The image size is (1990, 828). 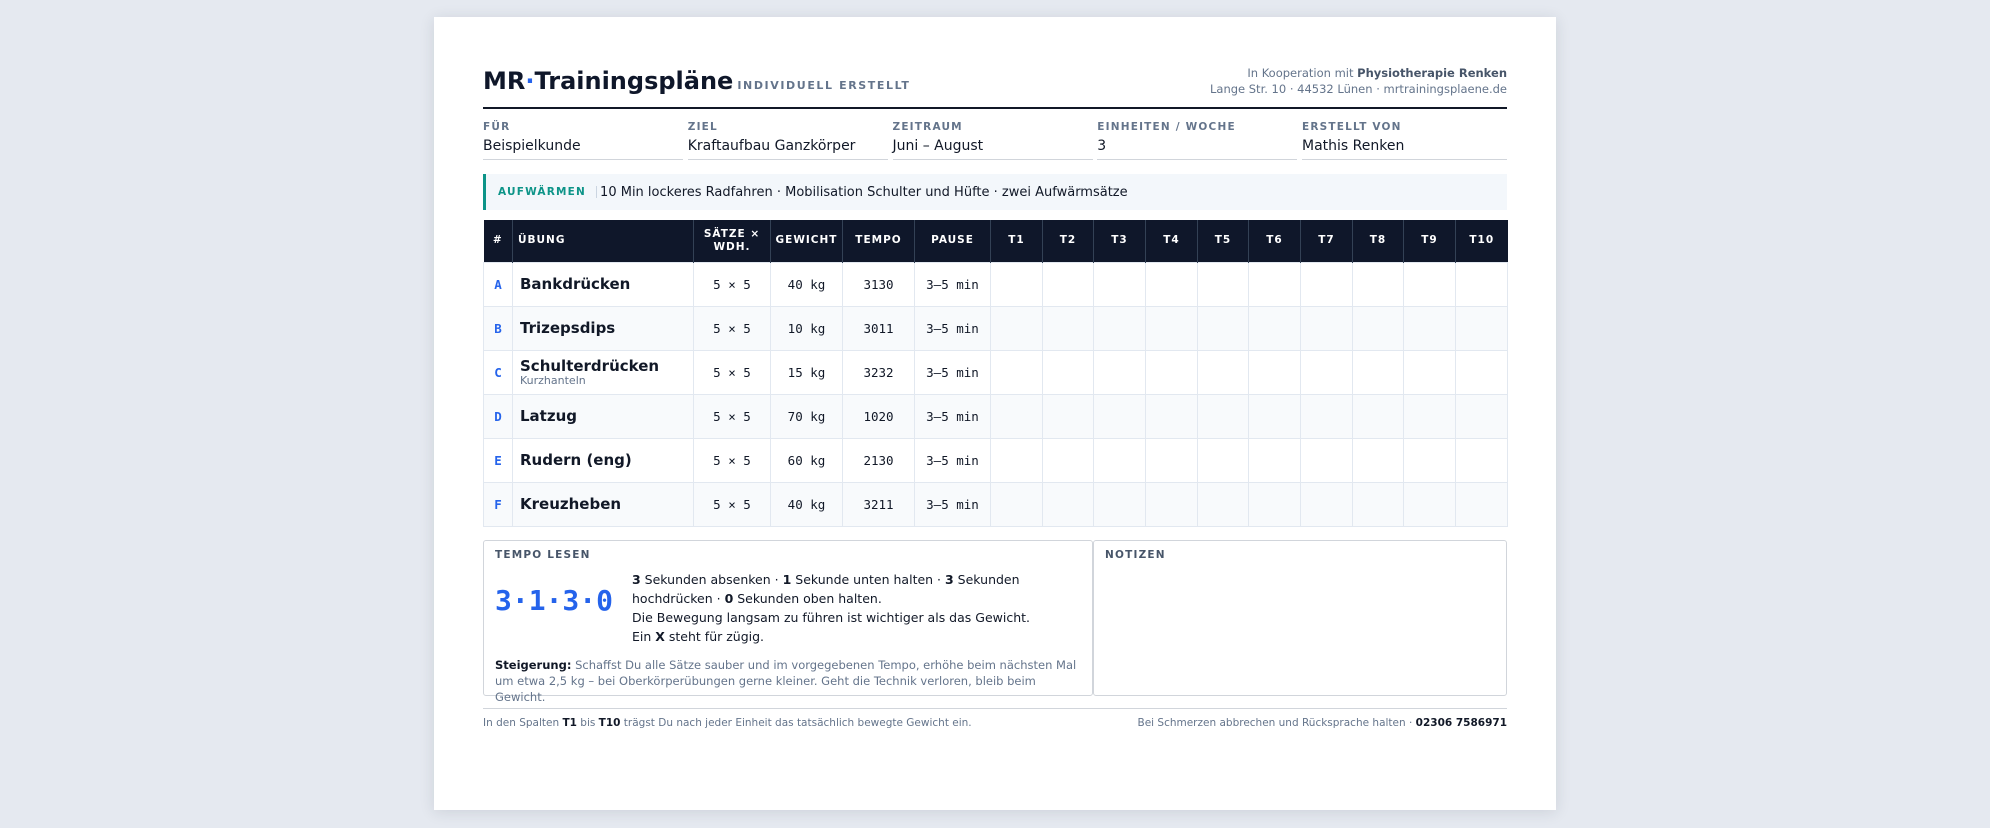 What do you see at coordinates (806, 241) in the screenshot?
I see `header-weight: GEWICHT` at bounding box center [806, 241].